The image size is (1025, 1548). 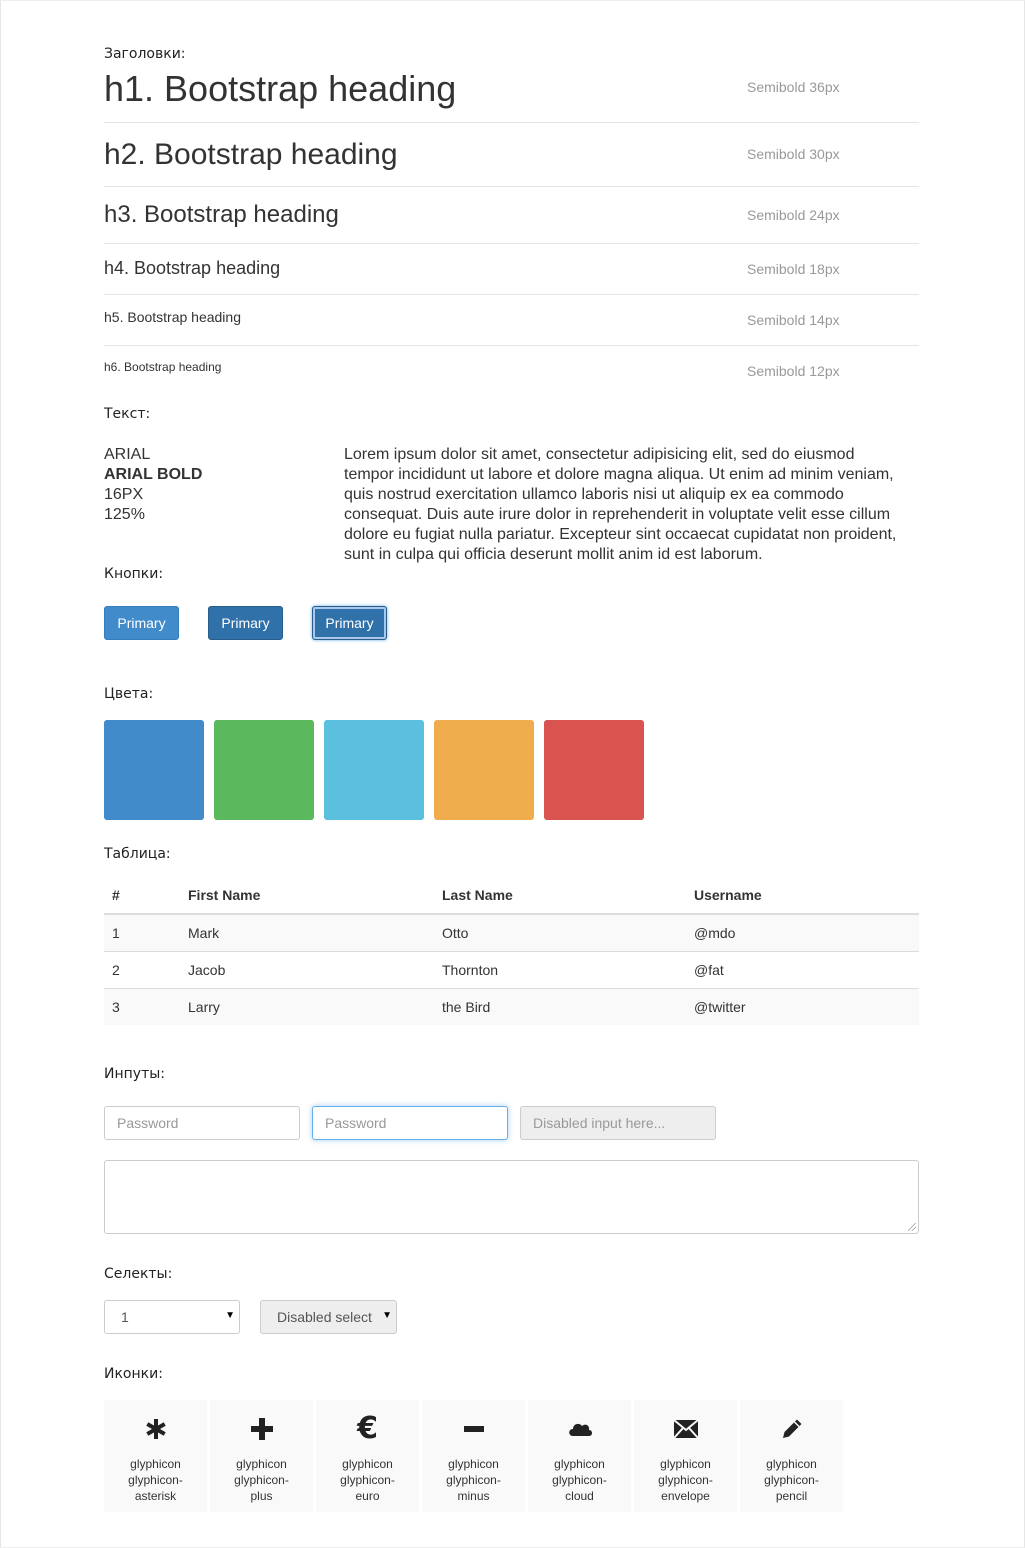 I want to click on table-header-number: #, so click(x=142, y=895).